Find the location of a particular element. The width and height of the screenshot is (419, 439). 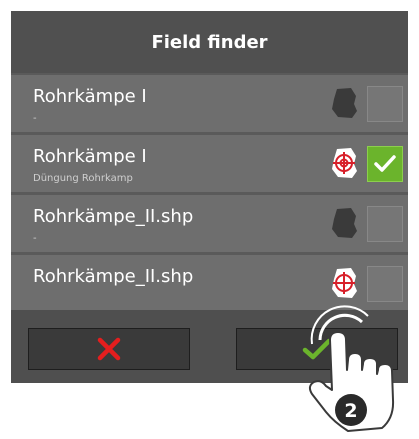

cancel-icon is located at coordinates (109, 349).